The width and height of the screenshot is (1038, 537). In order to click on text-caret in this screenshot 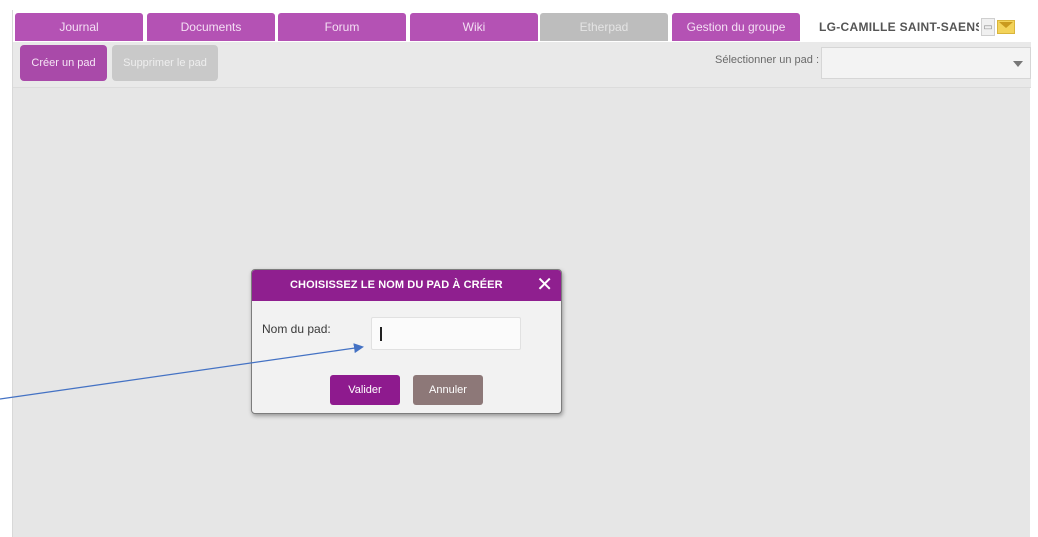, I will do `click(381, 334)`.